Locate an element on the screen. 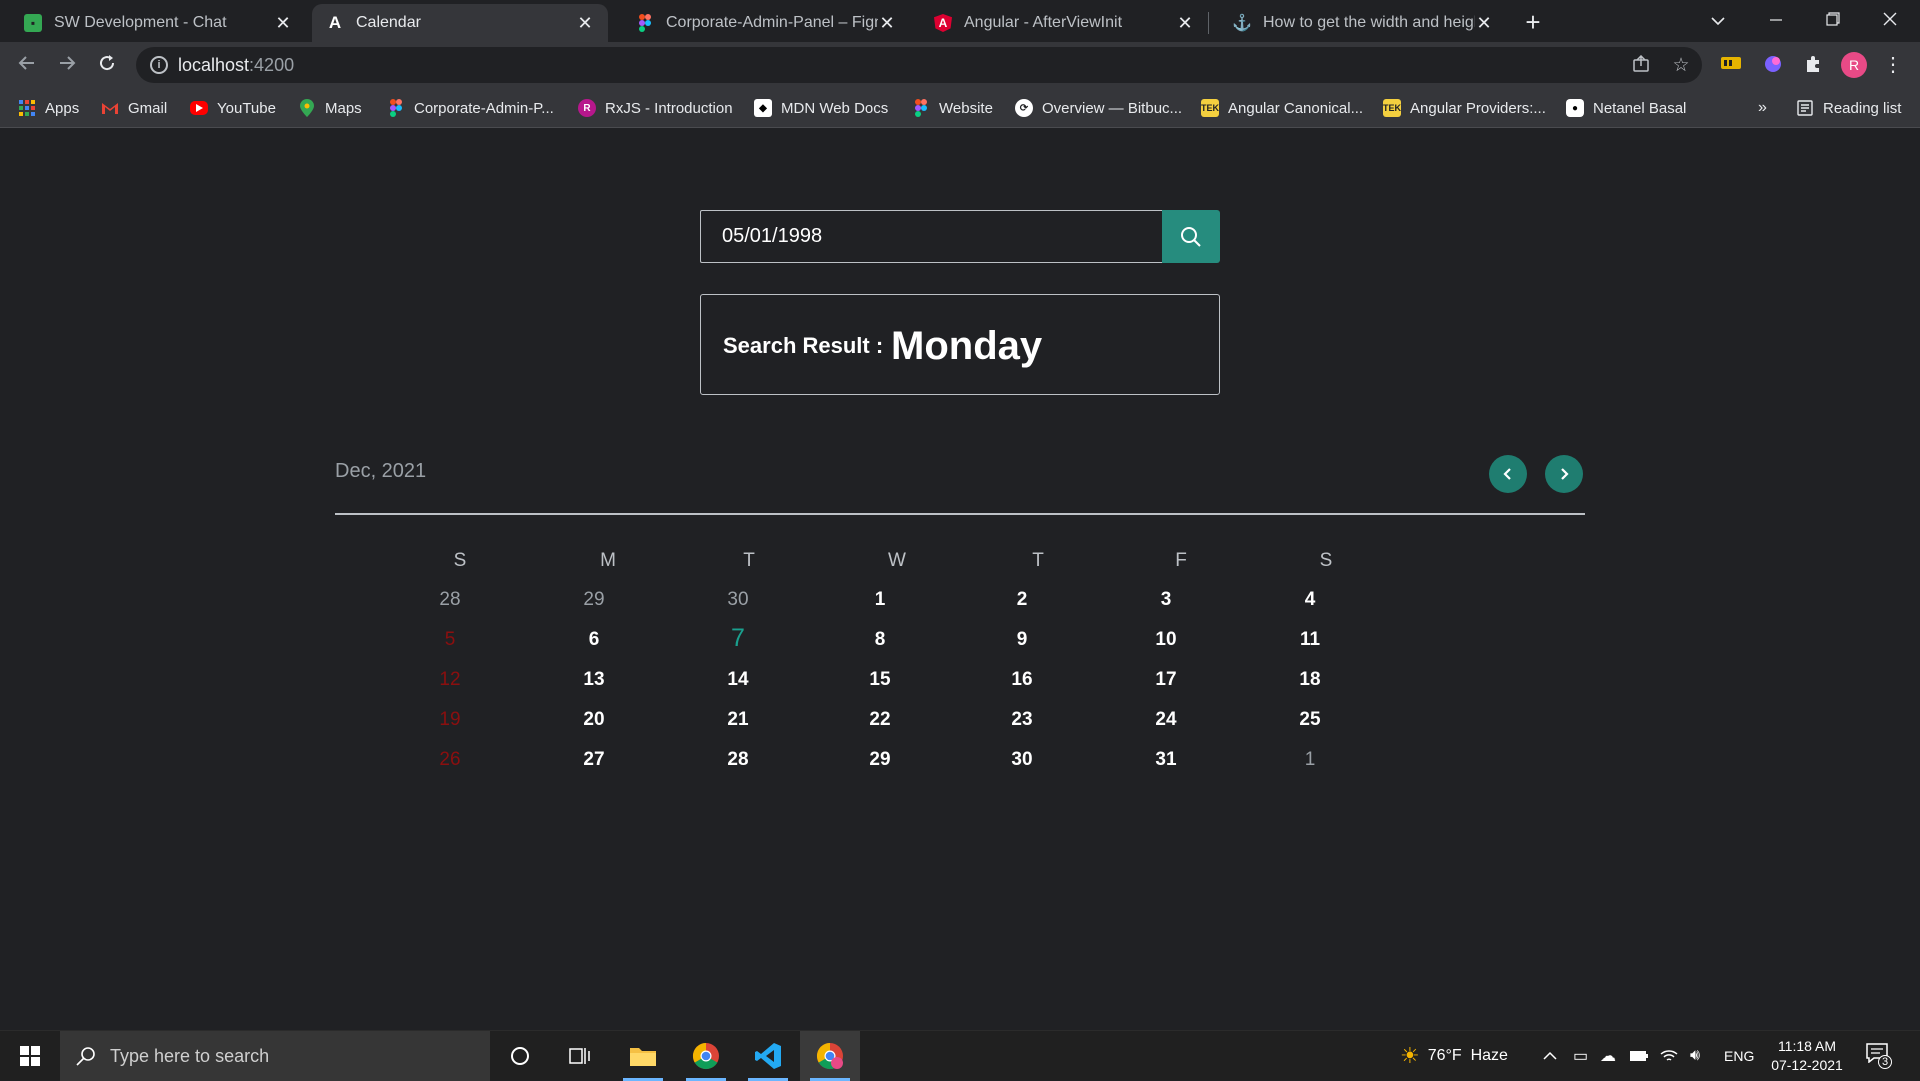  calendar-day: 17 is located at coordinates (1166, 680).